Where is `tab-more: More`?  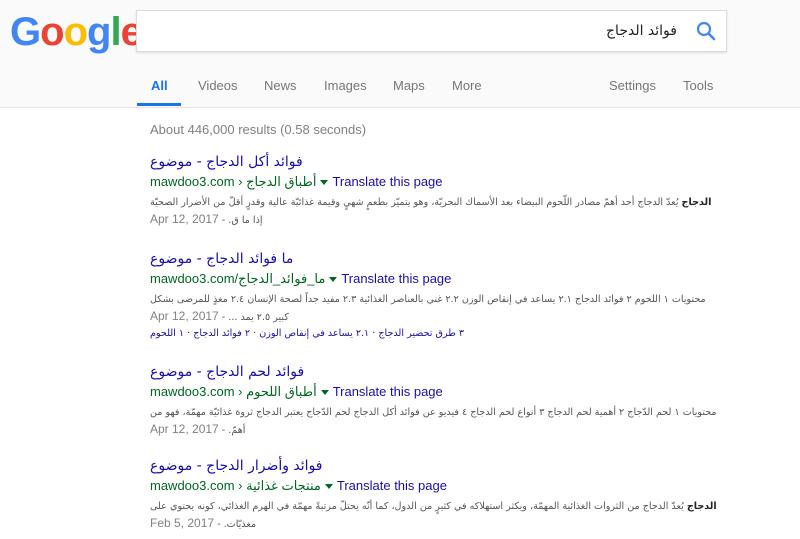
tab-more: More is located at coordinates (467, 85).